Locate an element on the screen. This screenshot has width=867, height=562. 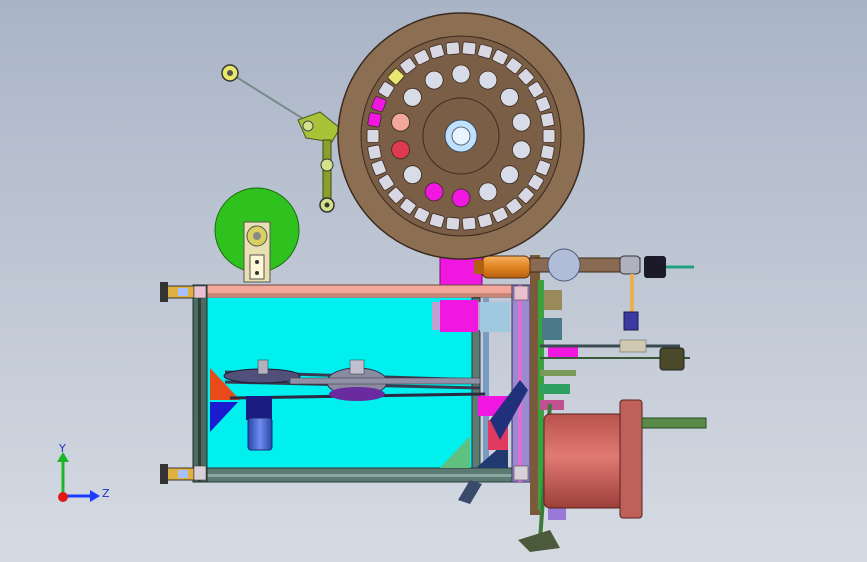
spool-wheel is located at coordinates (461, 136).